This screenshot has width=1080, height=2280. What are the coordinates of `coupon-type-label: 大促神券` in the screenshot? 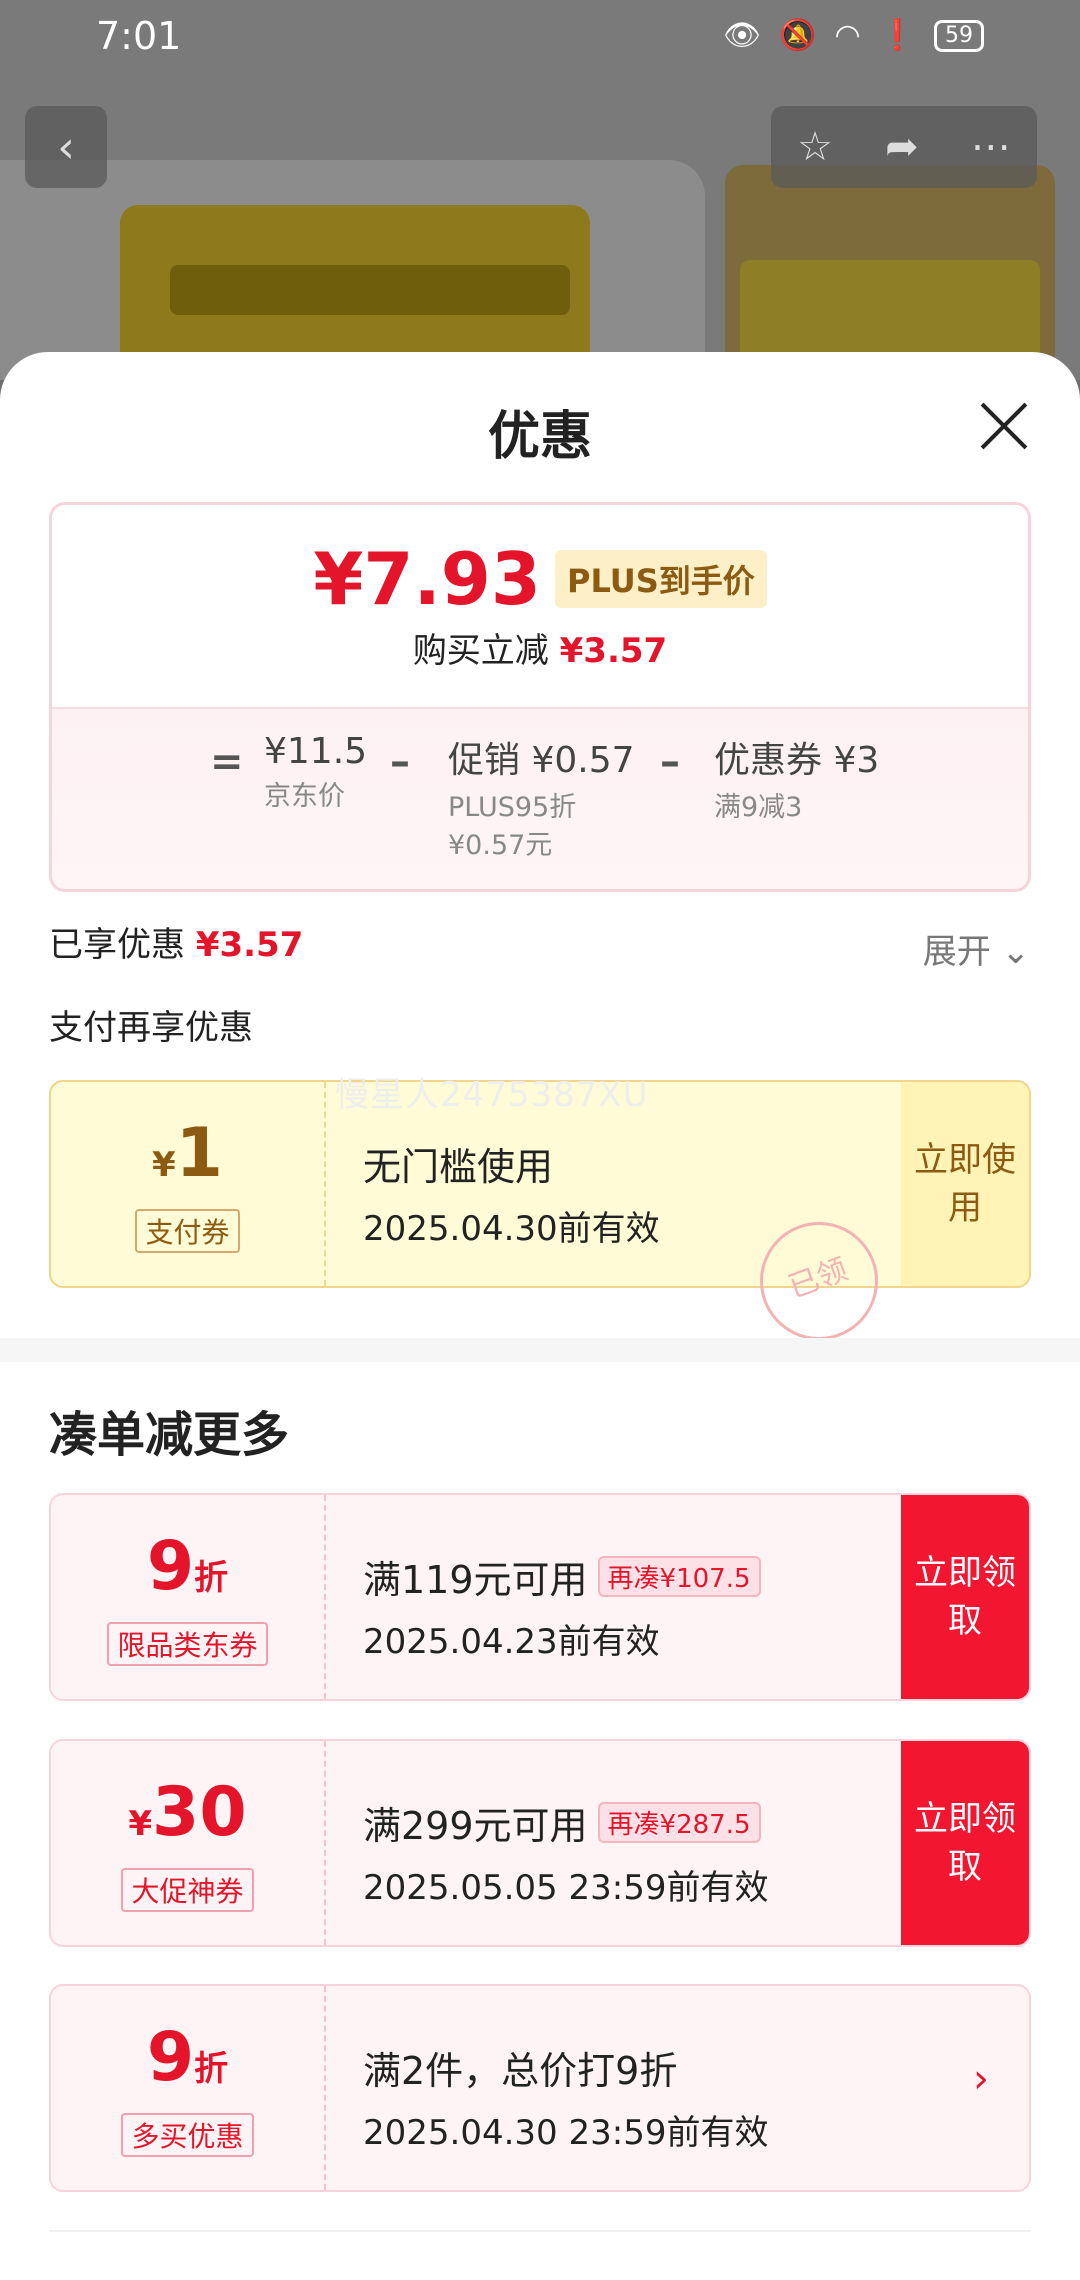 It's located at (187, 1889).